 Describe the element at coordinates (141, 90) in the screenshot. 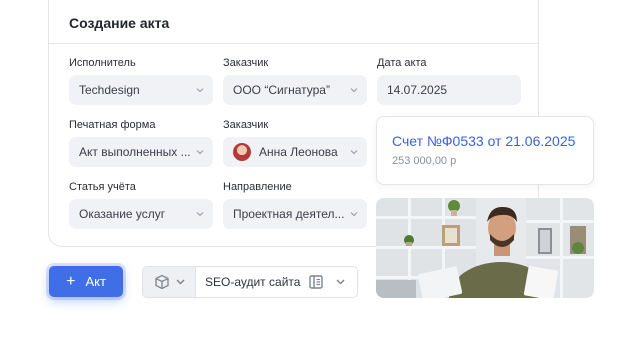

I see `executor-select: Techdesign` at that location.